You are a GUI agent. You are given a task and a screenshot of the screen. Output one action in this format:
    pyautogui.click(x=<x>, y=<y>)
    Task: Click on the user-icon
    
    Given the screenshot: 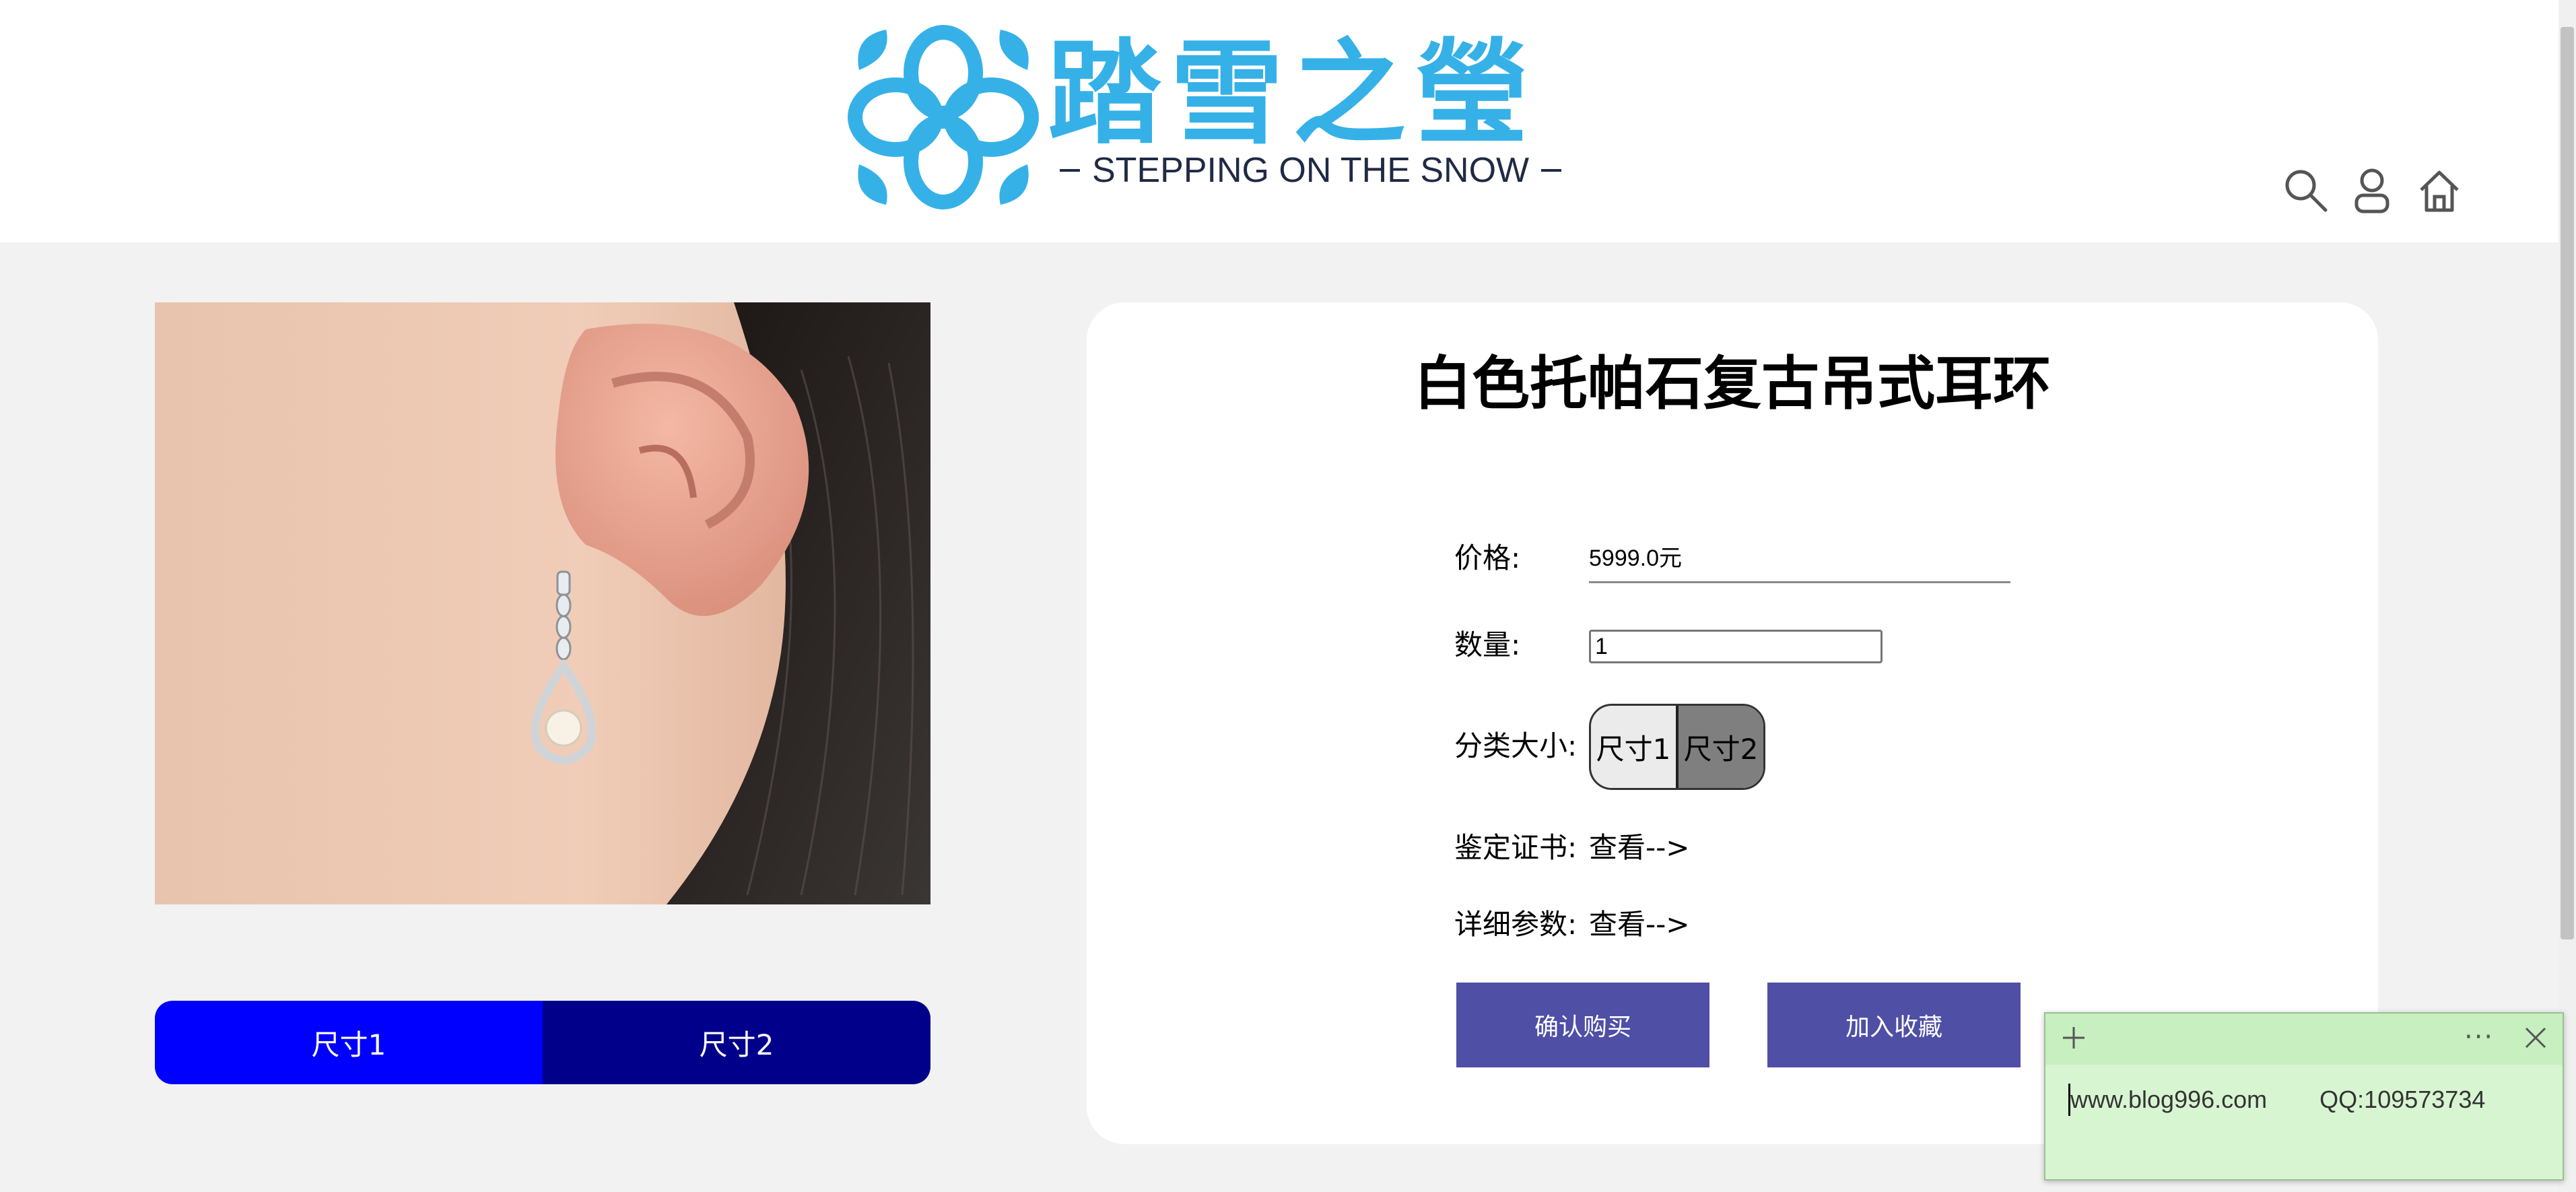 What is the action you would take?
    pyautogui.click(x=2372, y=190)
    